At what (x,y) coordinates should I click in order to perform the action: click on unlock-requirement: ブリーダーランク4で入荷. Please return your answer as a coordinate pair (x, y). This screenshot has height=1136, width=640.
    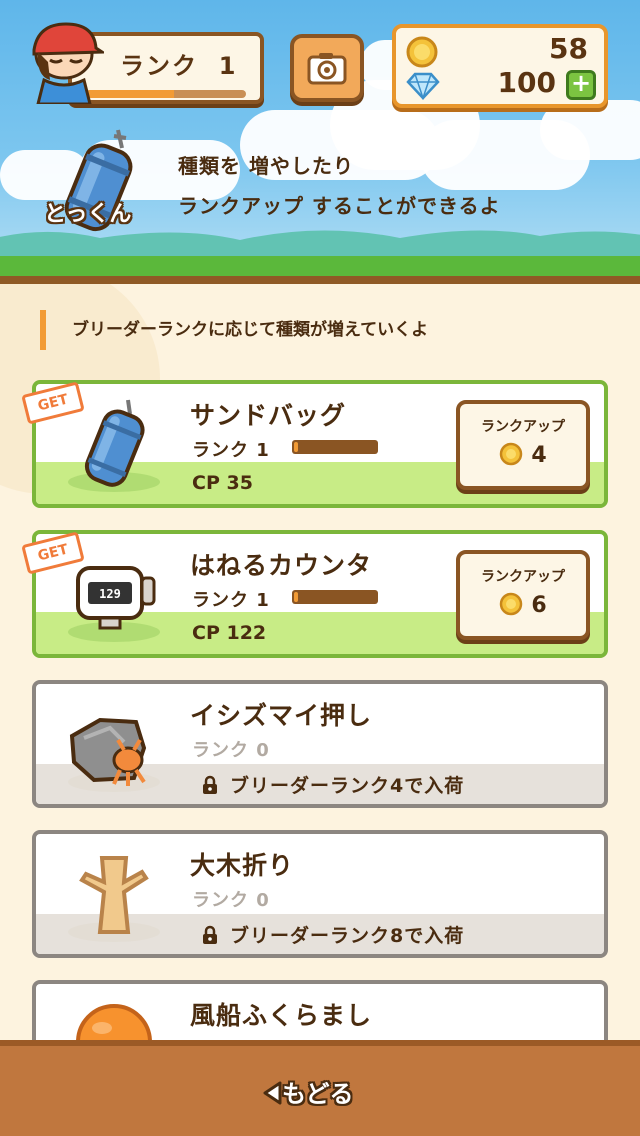
    Looking at the image, I should click on (347, 786).